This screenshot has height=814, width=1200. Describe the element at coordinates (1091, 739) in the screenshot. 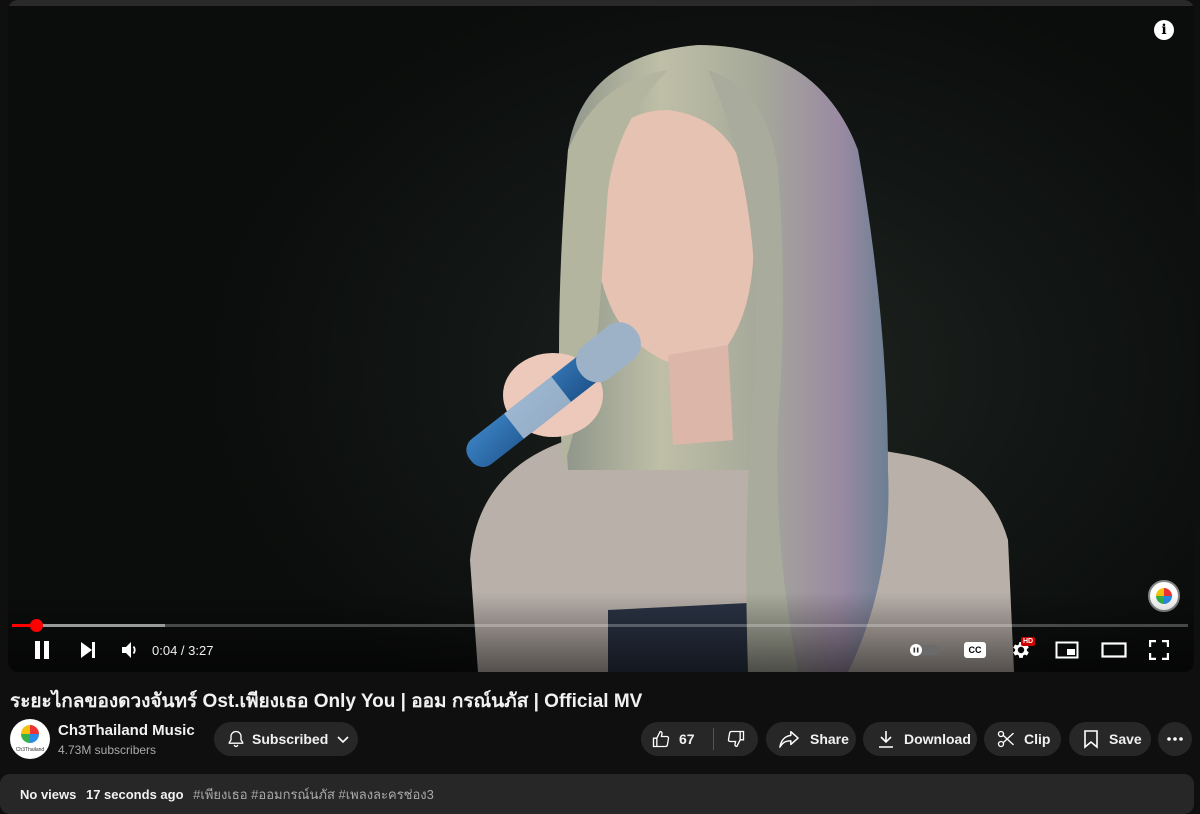

I see `bookmark-icon` at that location.